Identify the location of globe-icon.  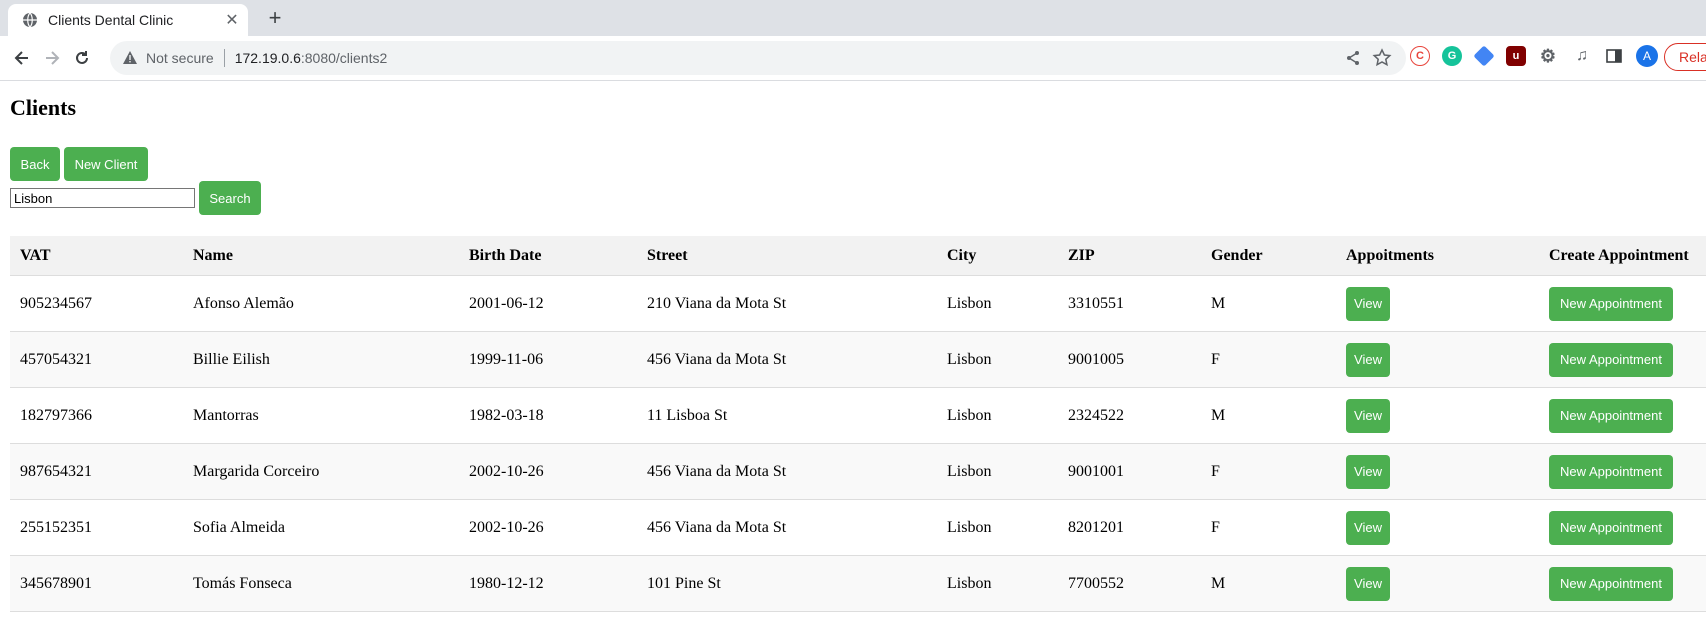
(30, 20).